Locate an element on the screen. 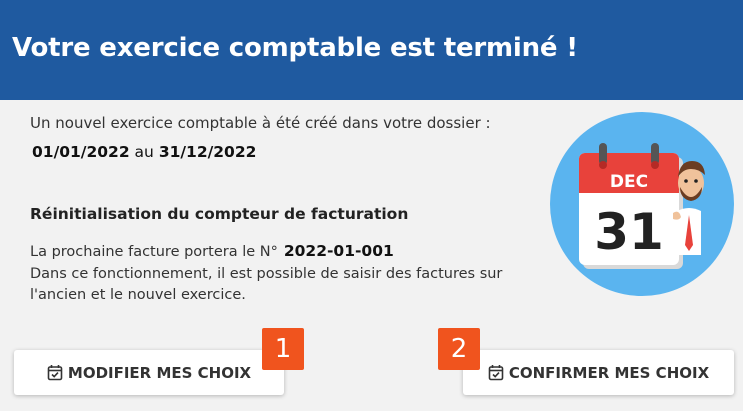 This screenshot has width=743, height=411. calendar-illustration: DEC 31 is located at coordinates (642, 204).